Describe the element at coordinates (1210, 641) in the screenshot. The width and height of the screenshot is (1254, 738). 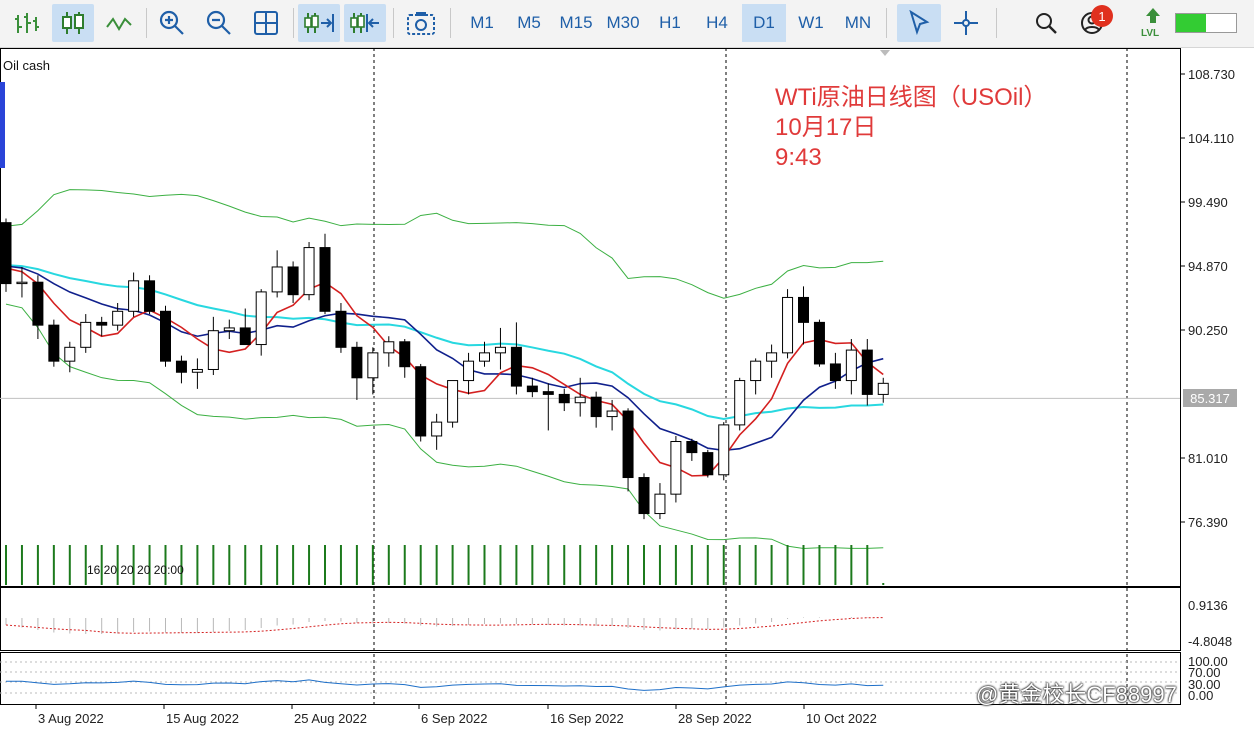
I see `macd-tick-label: -4.8048` at that location.